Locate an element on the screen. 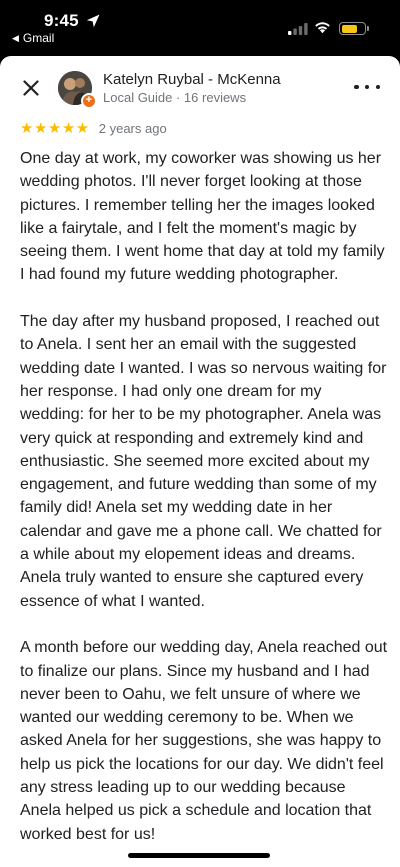 The image size is (400, 867). back-triangle-icon: ◀ is located at coordinates (15, 37).